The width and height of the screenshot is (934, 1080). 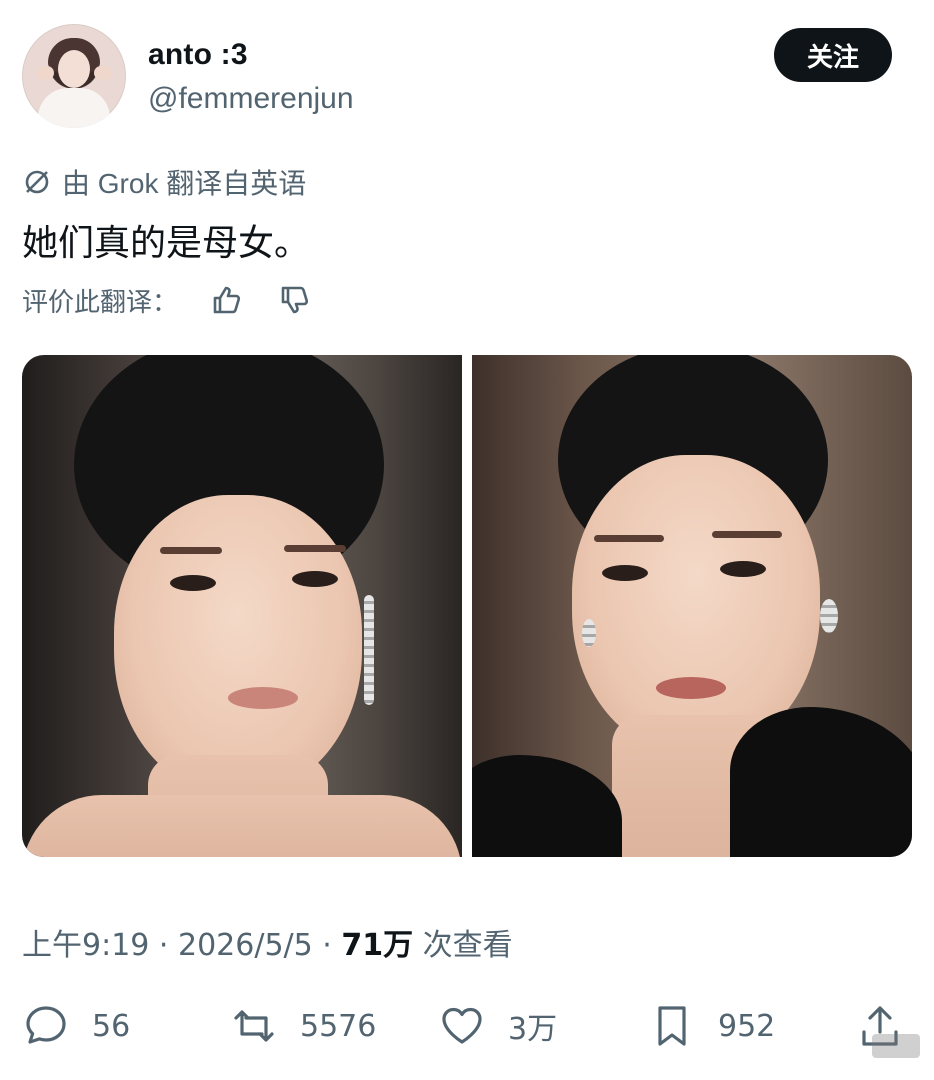 I want to click on reply-count: 56, so click(x=111, y=1026).